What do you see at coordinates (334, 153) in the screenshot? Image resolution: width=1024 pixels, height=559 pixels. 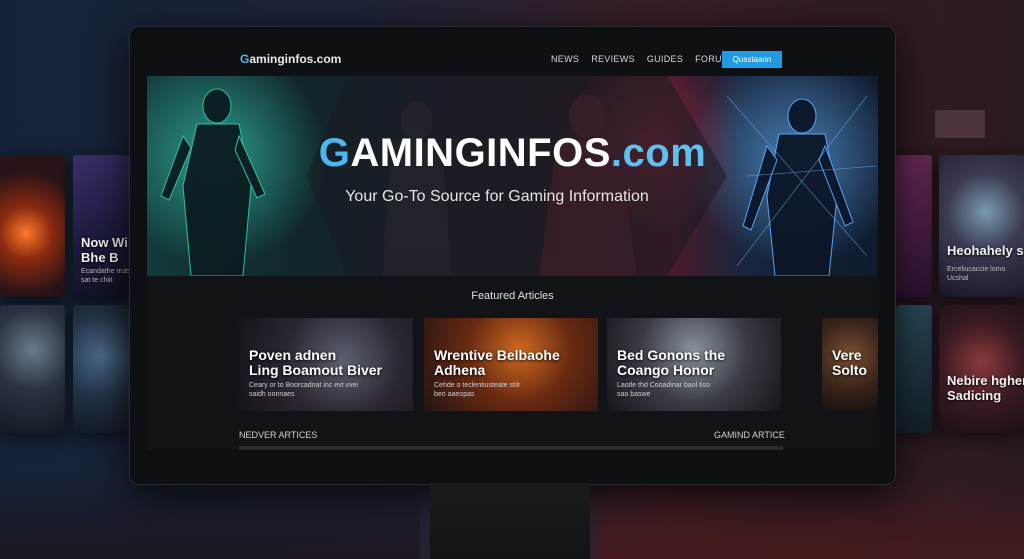 I see `hero-title-accent: G` at bounding box center [334, 153].